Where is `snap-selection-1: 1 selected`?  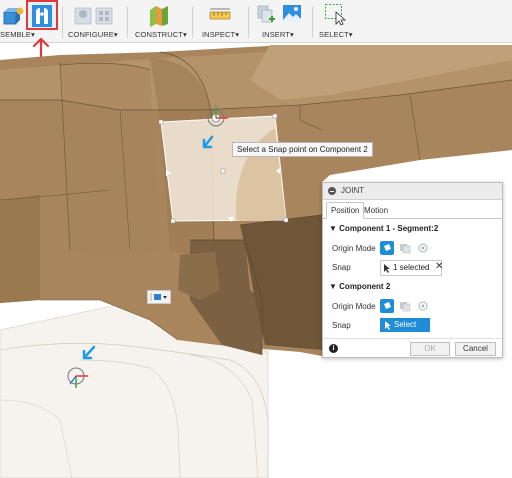 snap-selection-1: 1 selected is located at coordinates (411, 268).